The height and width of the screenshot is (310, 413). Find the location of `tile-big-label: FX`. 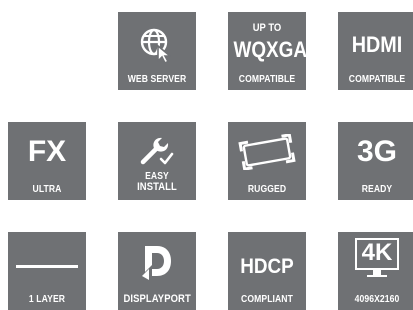

tile-big-label: FX is located at coordinates (47, 151).